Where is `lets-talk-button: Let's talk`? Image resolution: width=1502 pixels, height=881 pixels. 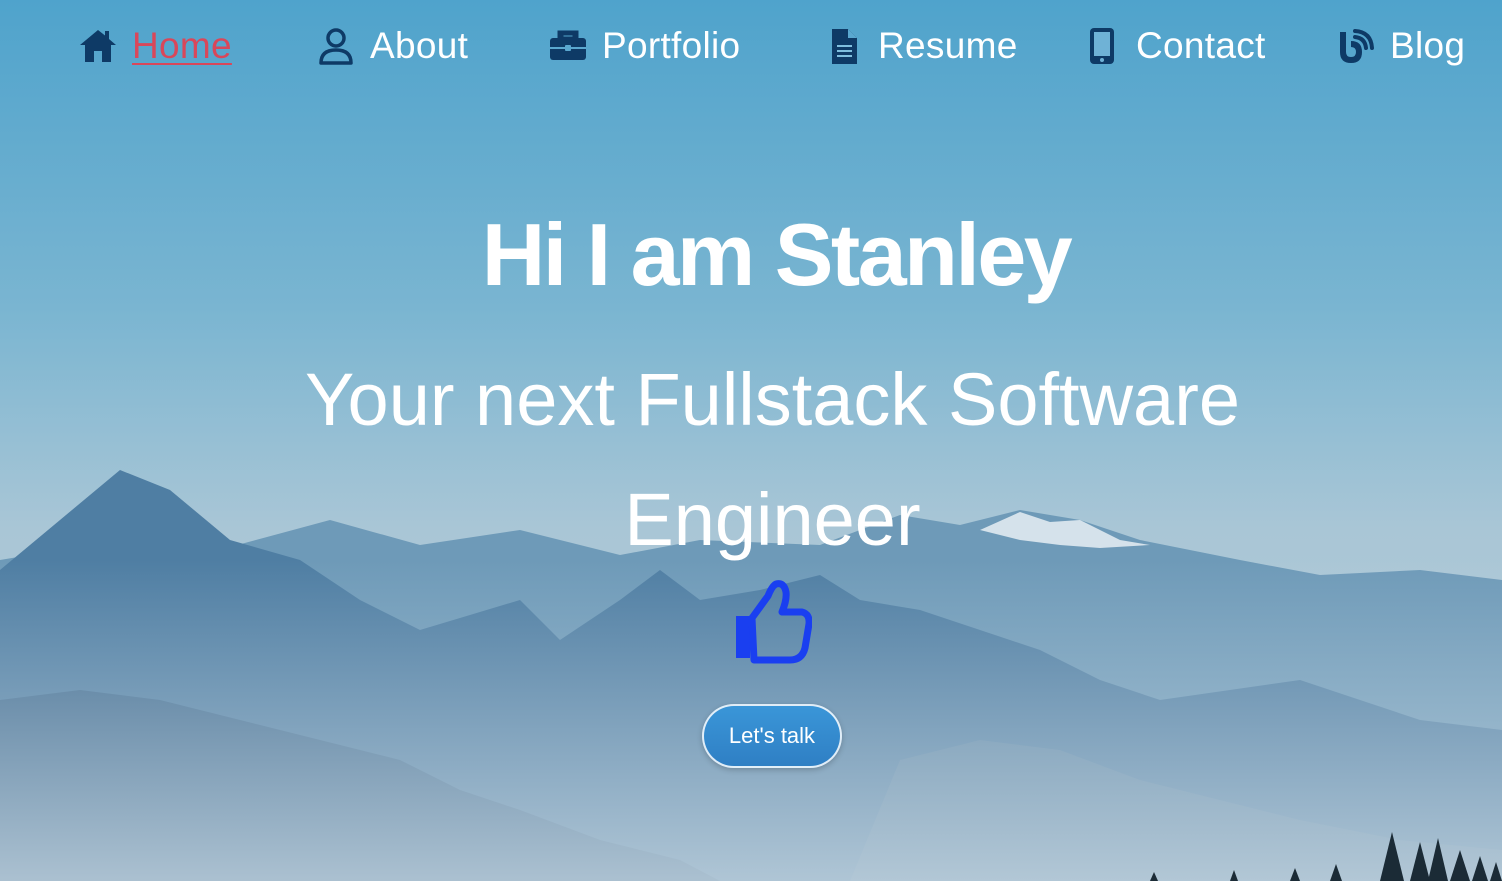
lets-talk-button: Let's talk is located at coordinates (772, 736).